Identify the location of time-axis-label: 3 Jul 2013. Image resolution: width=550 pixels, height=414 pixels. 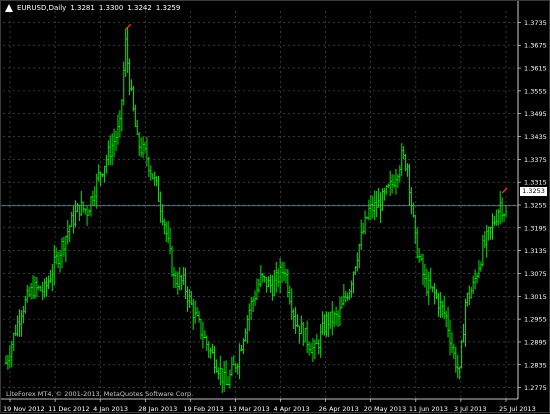
(470, 409).